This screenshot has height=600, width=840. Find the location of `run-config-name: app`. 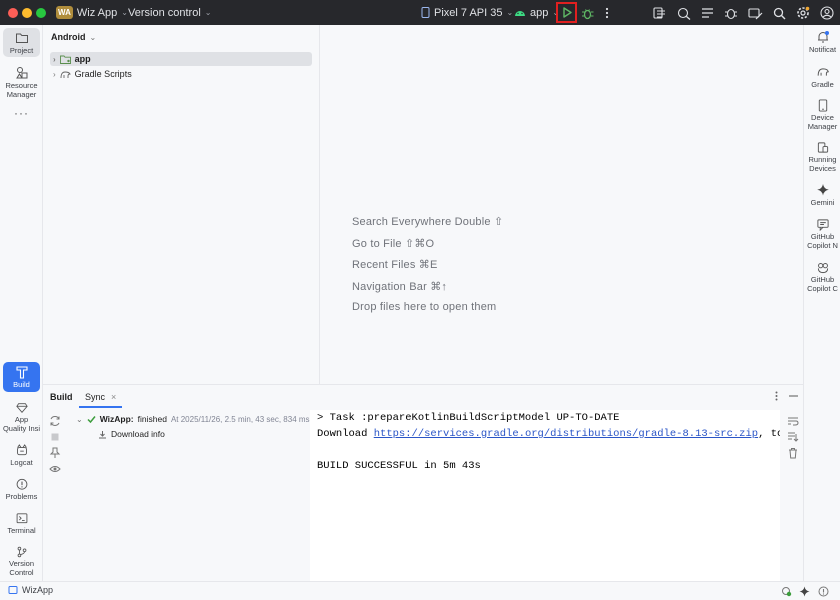

run-config-name: app is located at coordinates (539, 12).